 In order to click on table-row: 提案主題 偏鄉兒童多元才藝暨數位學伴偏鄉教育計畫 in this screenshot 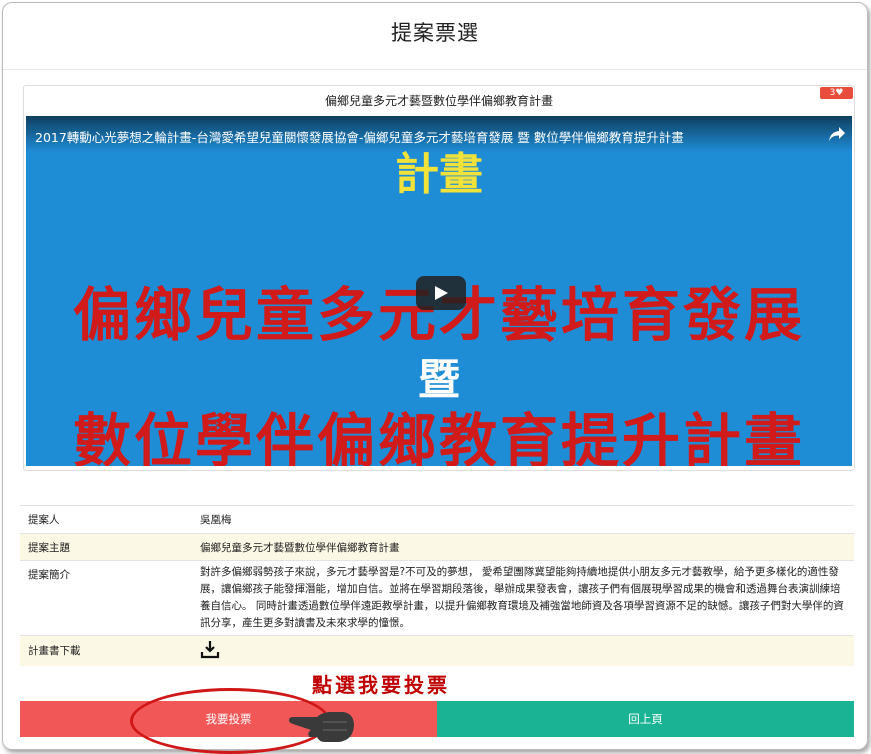, I will do `click(437, 547)`.